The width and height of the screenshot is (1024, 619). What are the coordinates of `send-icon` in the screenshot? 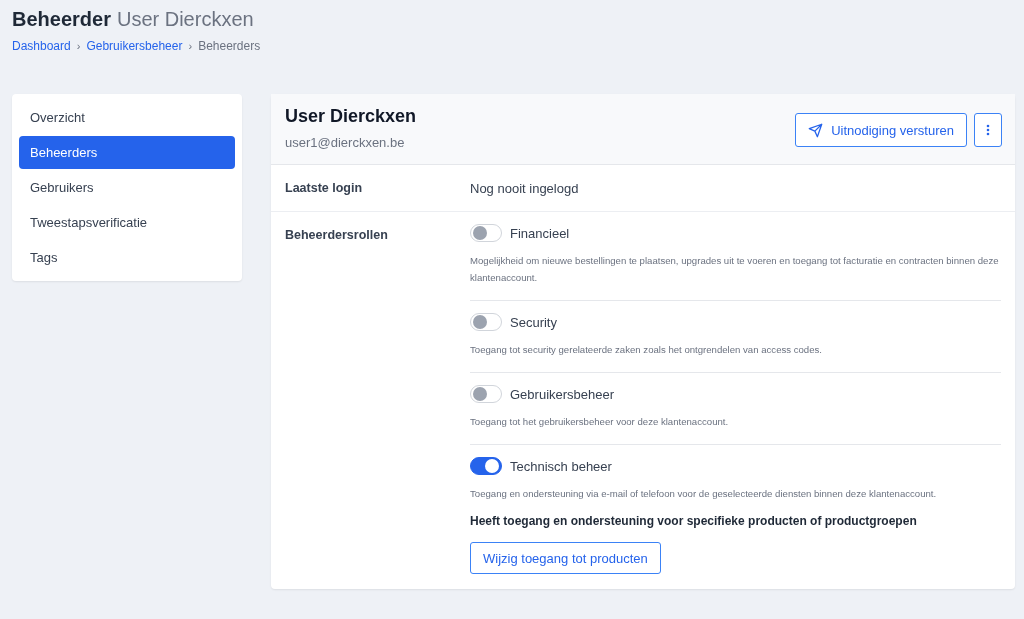 It's located at (816, 130).